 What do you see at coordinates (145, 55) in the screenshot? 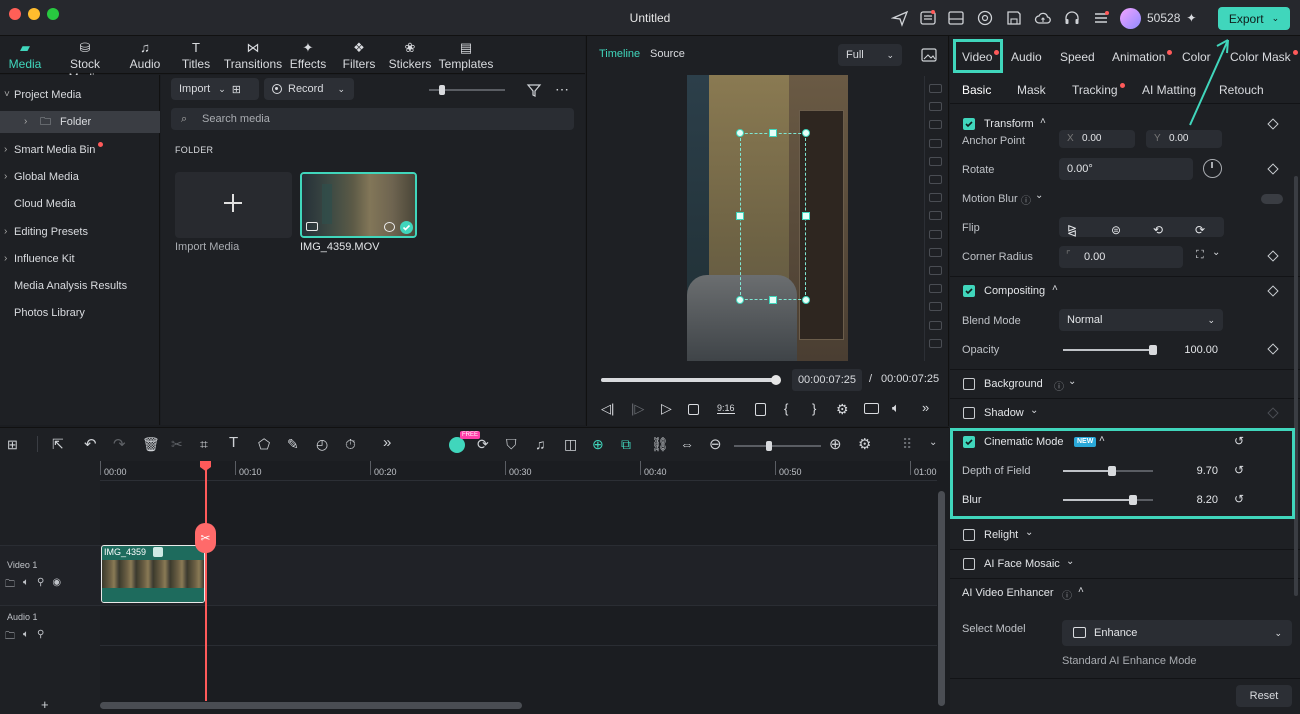
I see `tab-audio: ♫ Audio` at bounding box center [145, 55].